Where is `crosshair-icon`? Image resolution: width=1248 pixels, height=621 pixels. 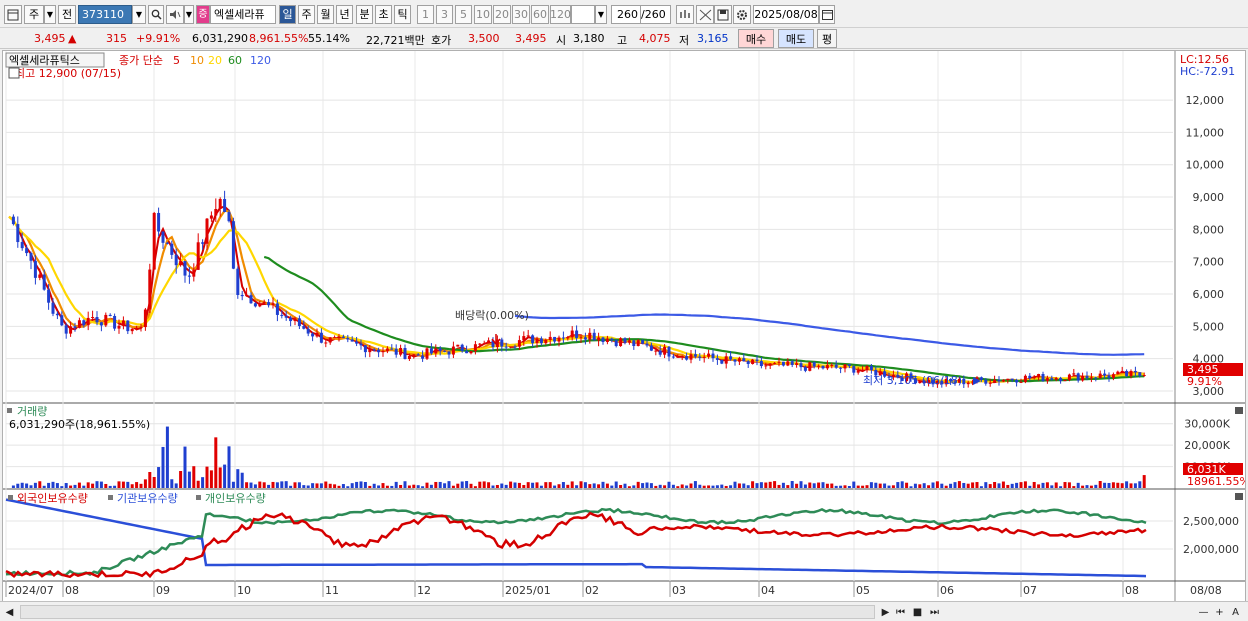
crosshair-icon is located at coordinates (705, 14).